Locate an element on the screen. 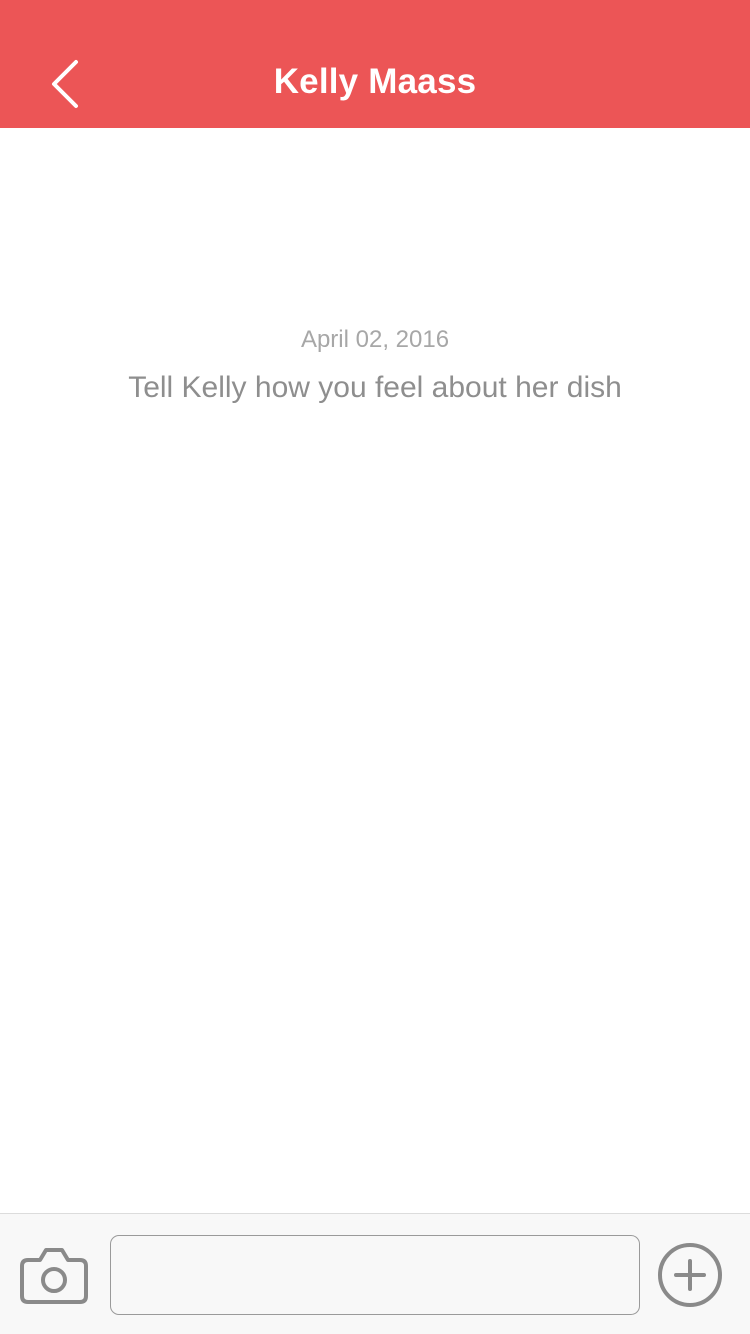  page-title: Kelly Maass is located at coordinates (375, 81).